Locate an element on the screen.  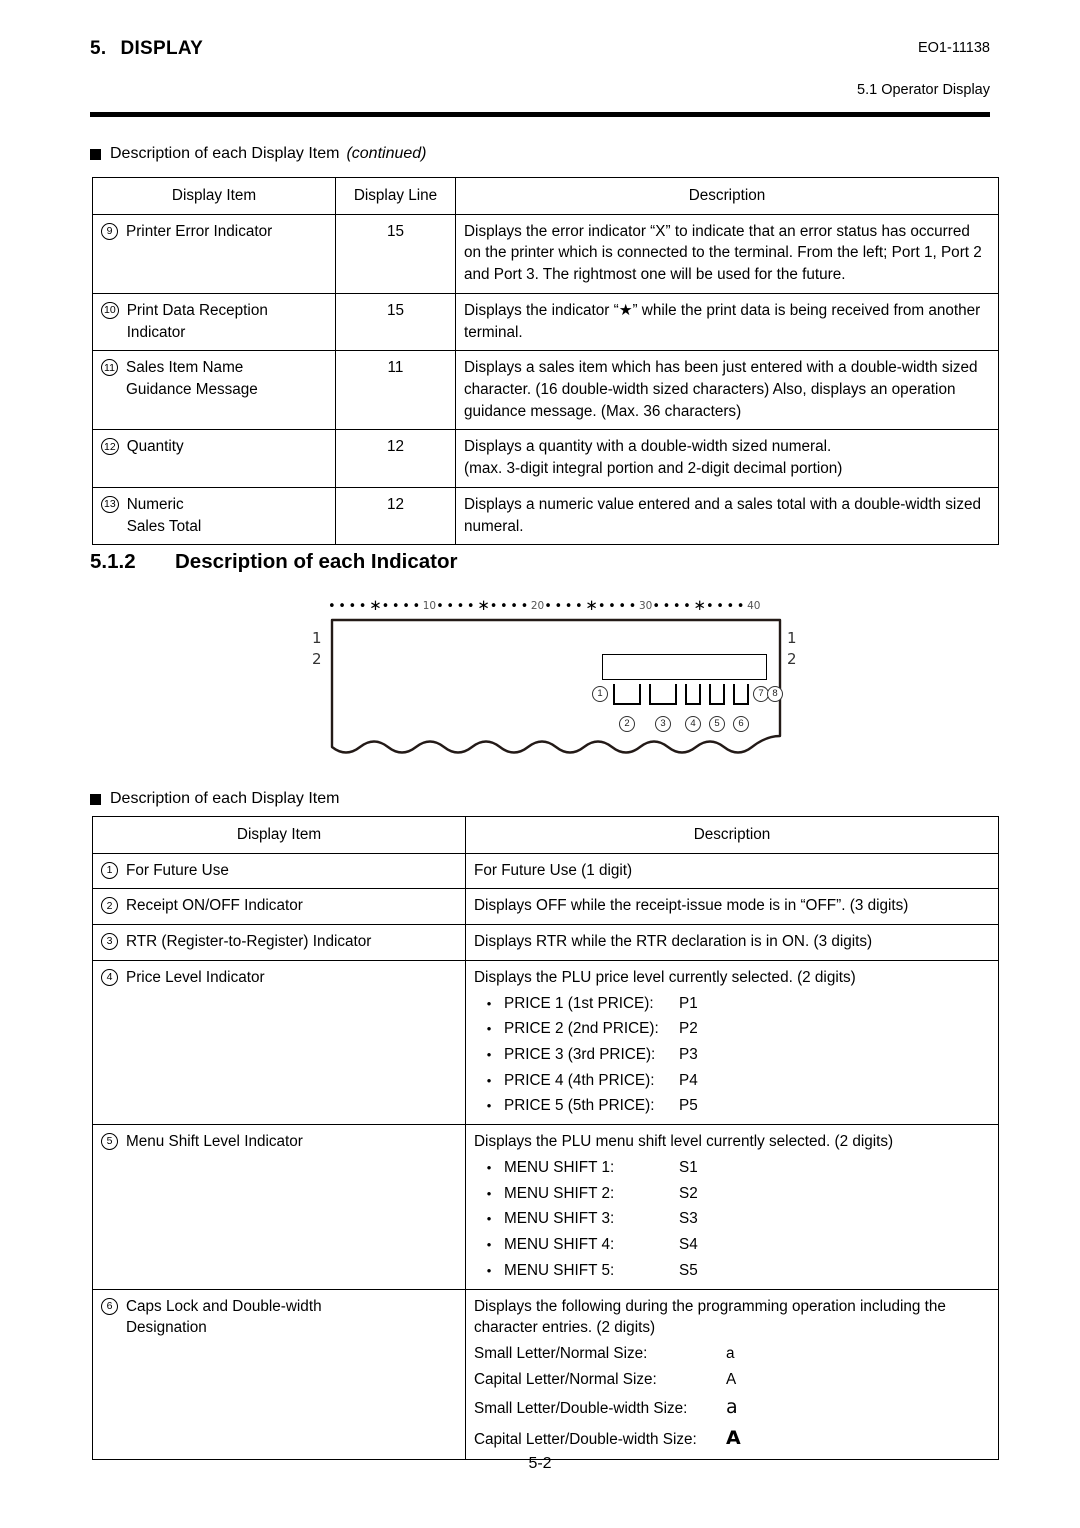
callout-4: 4 is located at coordinates (693, 724).